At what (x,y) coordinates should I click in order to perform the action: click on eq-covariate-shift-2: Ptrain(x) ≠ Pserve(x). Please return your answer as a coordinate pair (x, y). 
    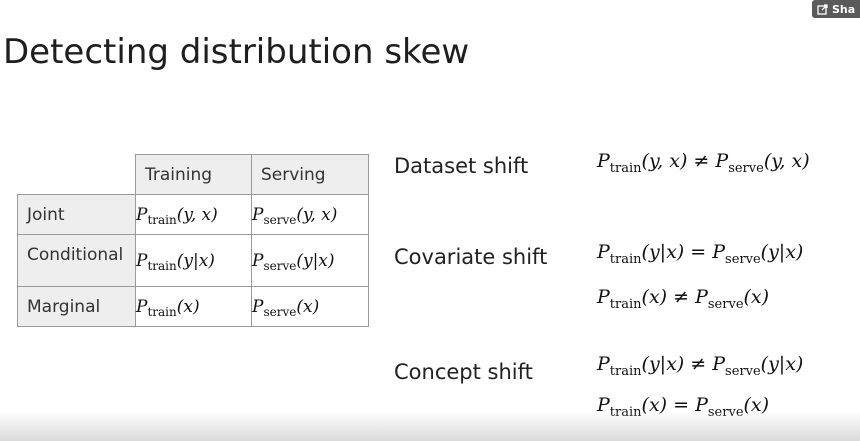
    Looking at the image, I should click on (683, 299).